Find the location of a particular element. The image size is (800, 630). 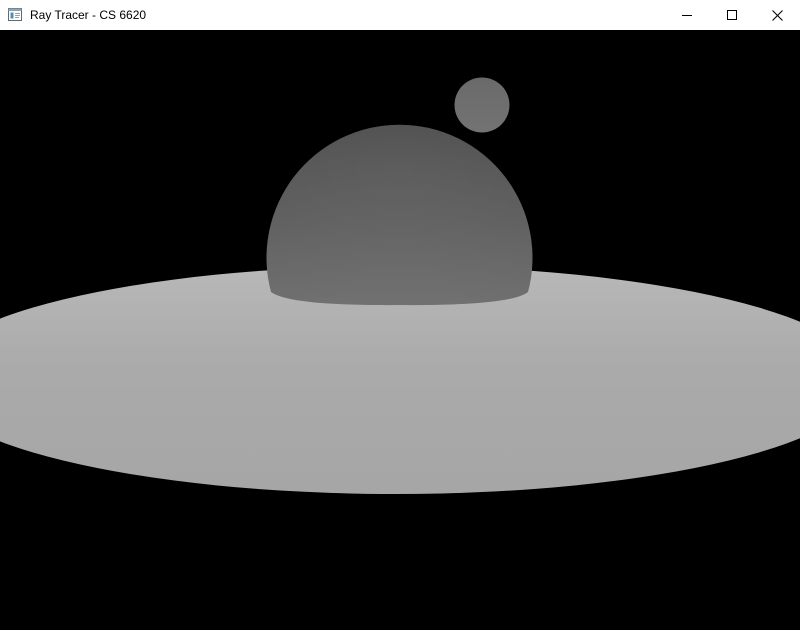

close-icon is located at coordinates (777, 15).